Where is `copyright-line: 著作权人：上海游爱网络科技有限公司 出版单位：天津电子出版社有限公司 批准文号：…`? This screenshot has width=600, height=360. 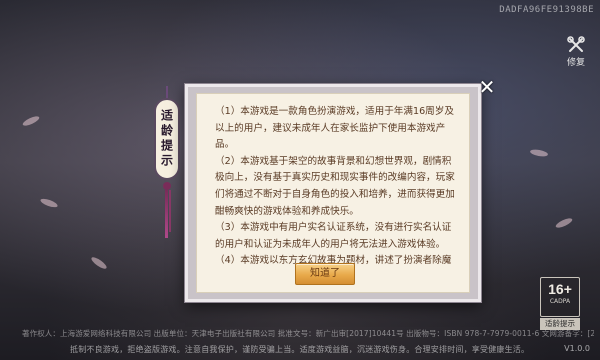
copyright-line: 著作权人：上海游爱网络科技有限公司 出版单位：天津电子出版社有限公司 批准文号：… is located at coordinates (308, 333).